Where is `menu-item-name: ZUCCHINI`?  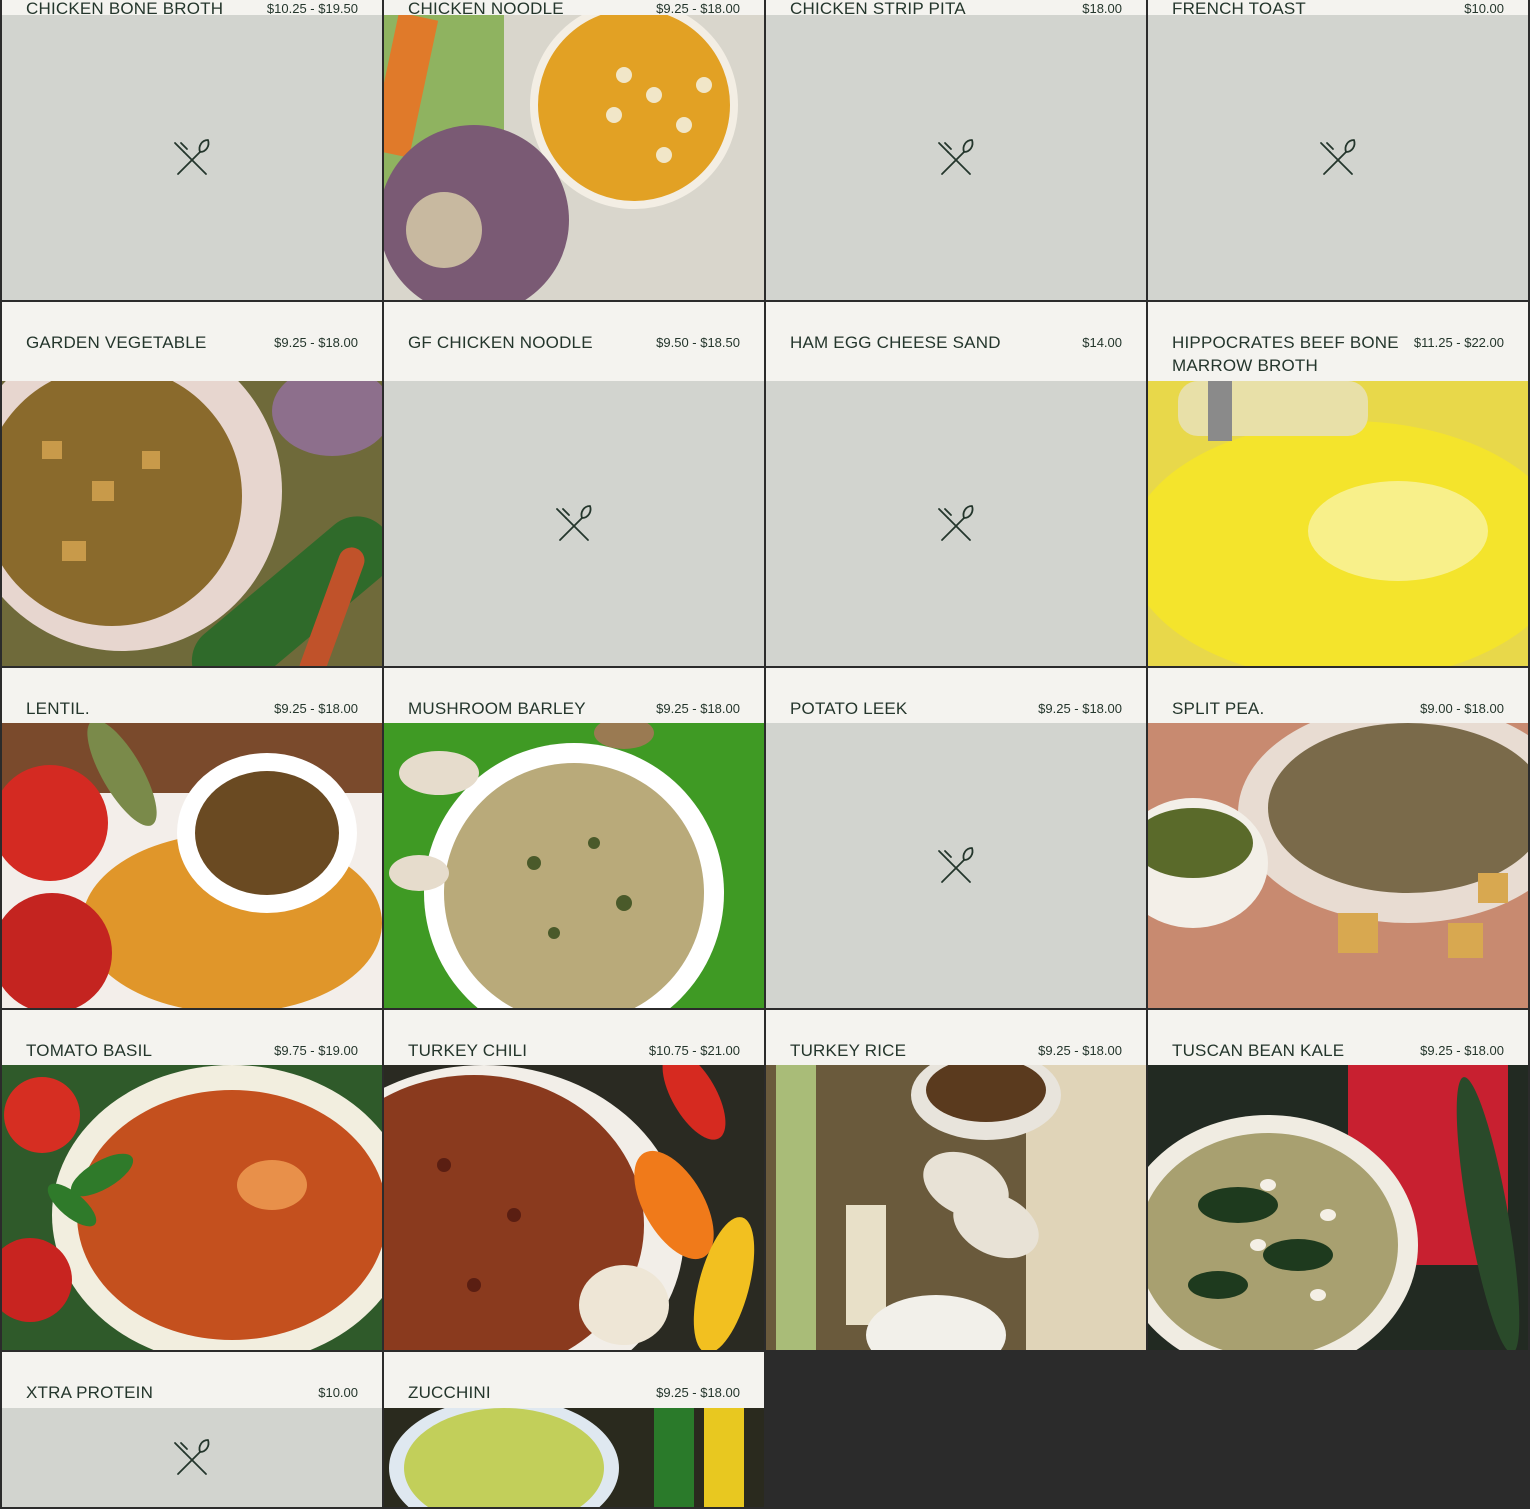
menu-item-name: ZUCCHINI is located at coordinates (449, 1392).